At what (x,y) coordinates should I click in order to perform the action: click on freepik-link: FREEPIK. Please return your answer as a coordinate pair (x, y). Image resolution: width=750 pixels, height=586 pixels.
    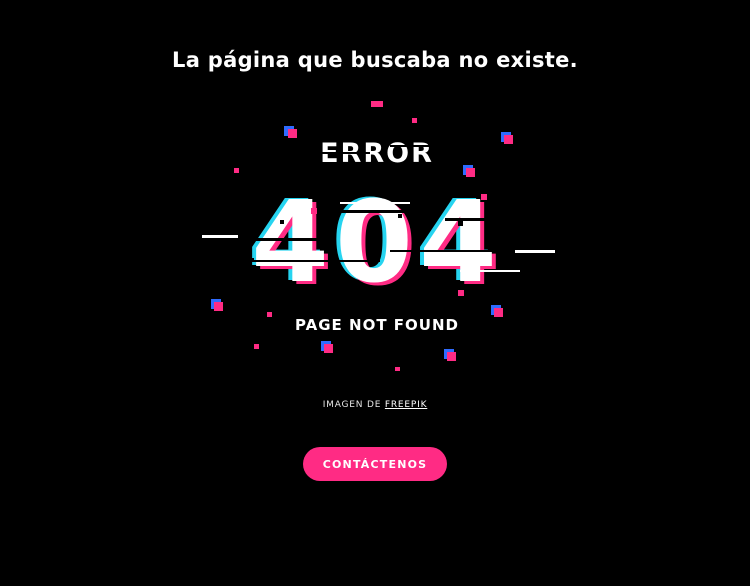
    Looking at the image, I should click on (406, 405).